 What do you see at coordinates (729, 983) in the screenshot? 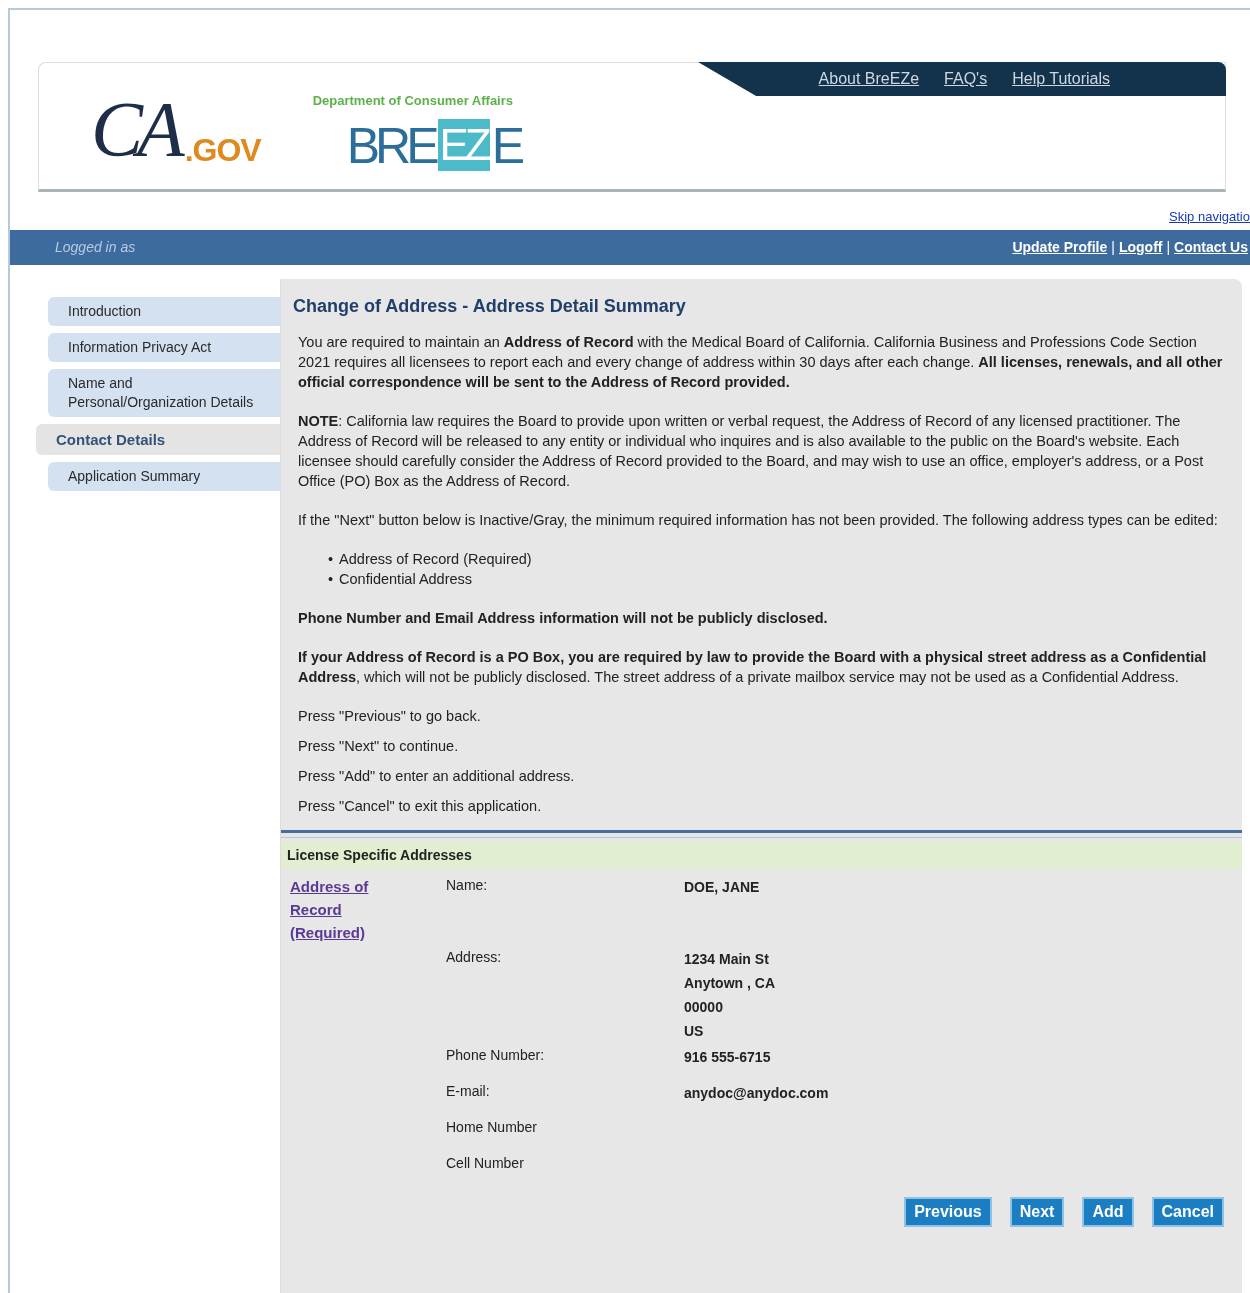
I see `field-value: Anytown , CA` at bounding box center [729, 983].